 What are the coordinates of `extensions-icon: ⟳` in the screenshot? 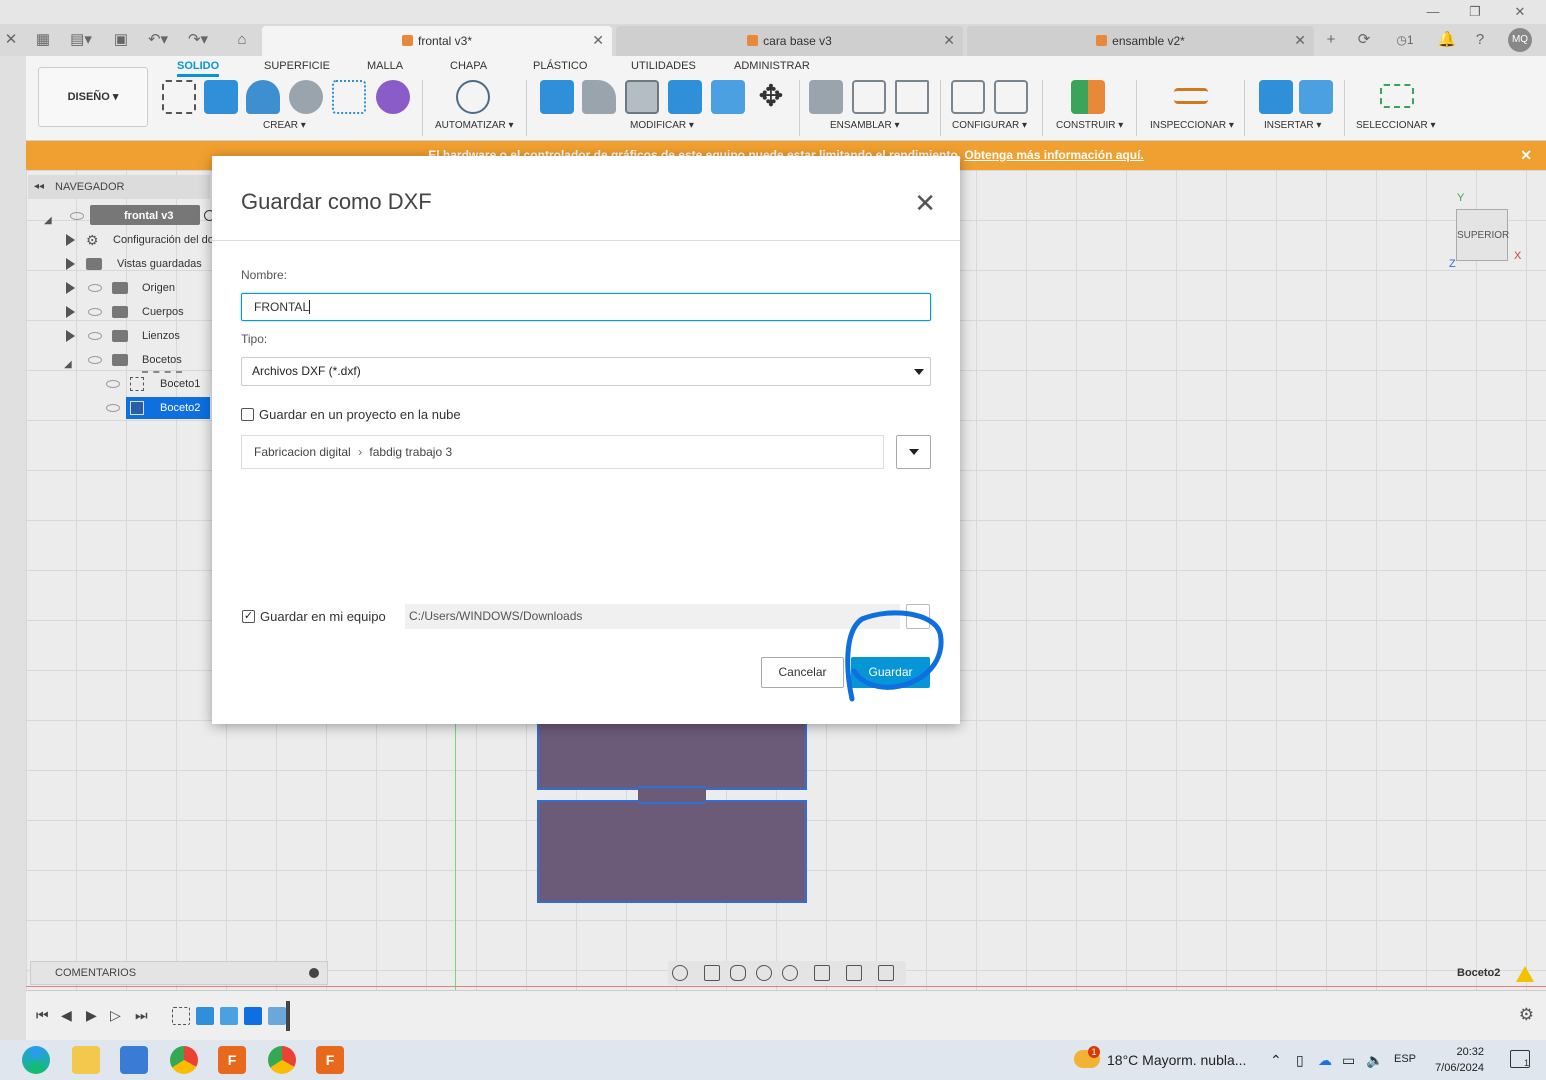 It's located at (1364, 40).